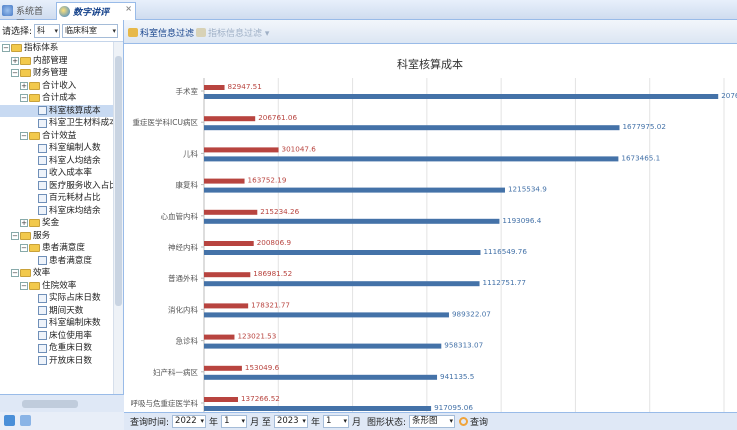 Image resolution: width=737 pixels, height=430 pixels. What do you see at coordinates (57, 198) in the screenshot?
I see `tree-leaf-item: 百元耗材占比` at bounding box center [57, 198].